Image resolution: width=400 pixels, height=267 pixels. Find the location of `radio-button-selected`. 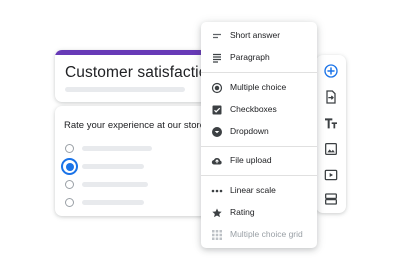

radio-button-selected is located at coordinates (69, 166).